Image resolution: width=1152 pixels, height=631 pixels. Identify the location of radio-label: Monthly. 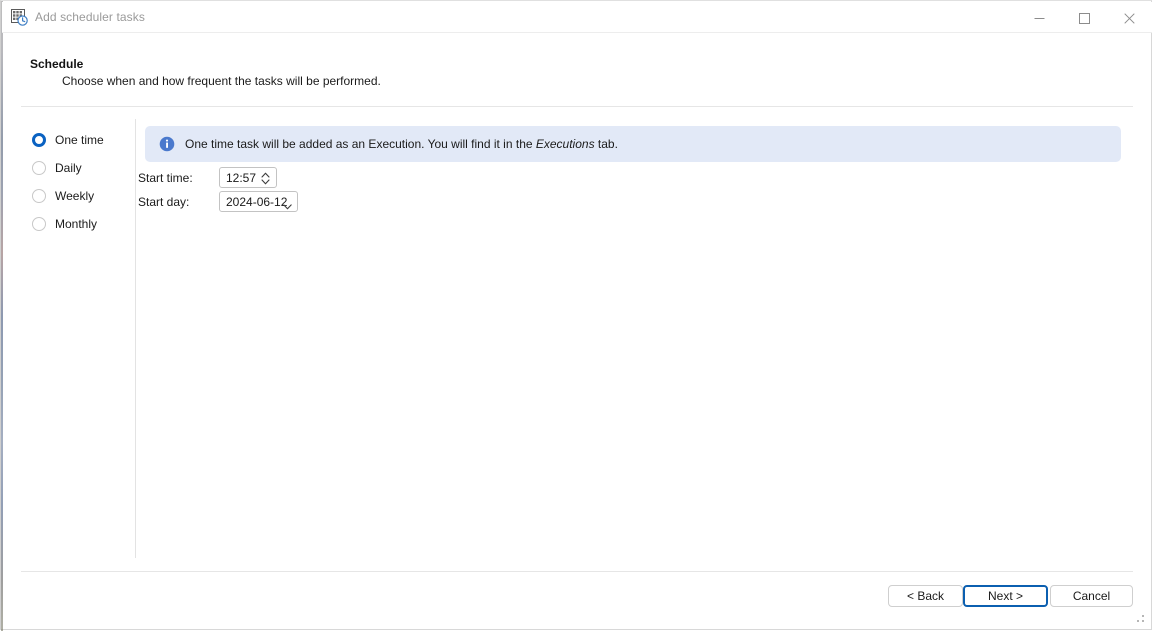
(76, 224).